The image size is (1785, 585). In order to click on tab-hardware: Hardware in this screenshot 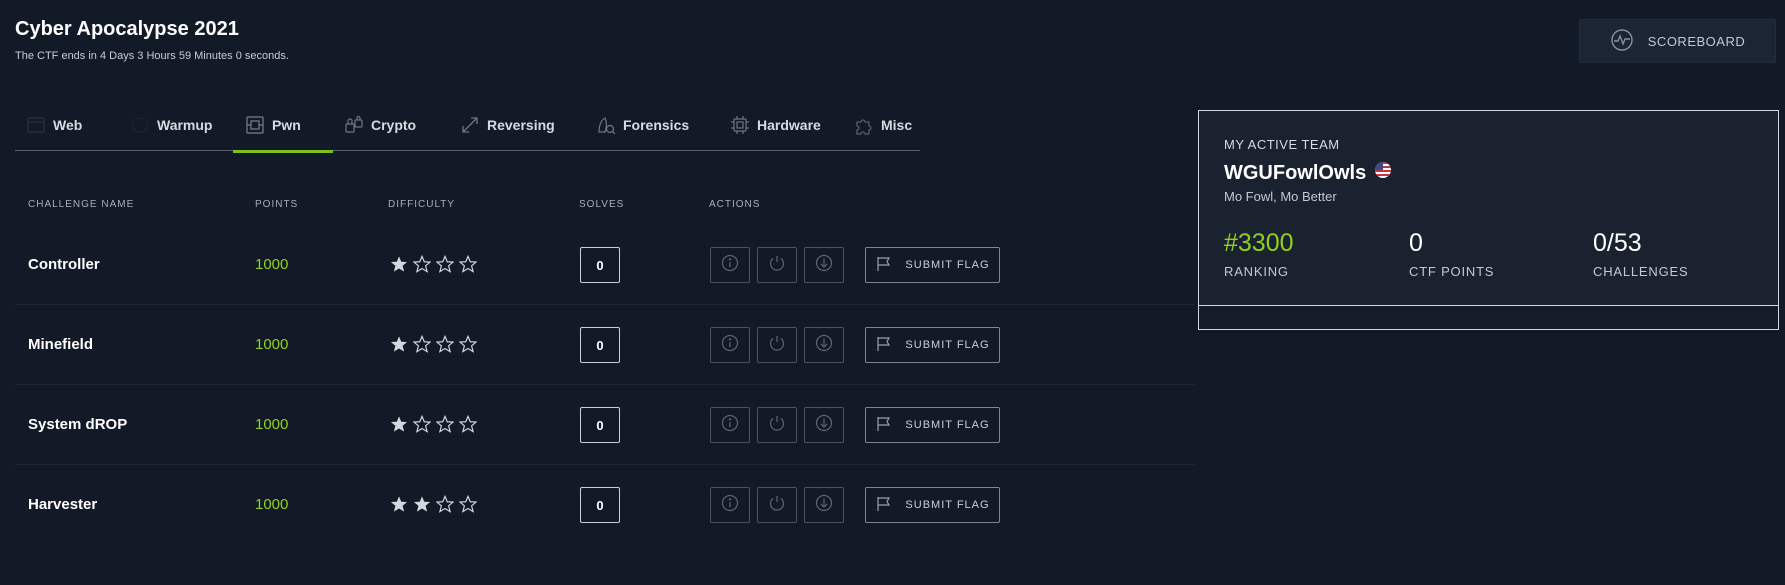, I will do `click(781, 124)`.